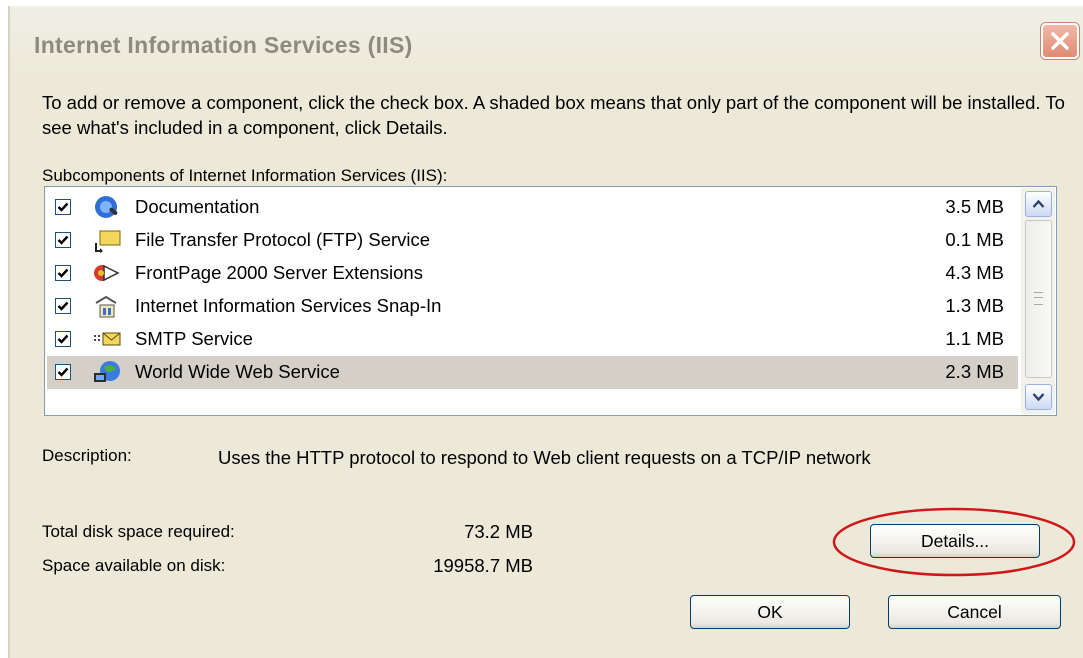 The width and height of the screenshot is (1083, 658). What do you see at coordinates (87, 455) in the screenshot?
I see `description-label: Description:` at bounding box center [87, 455].